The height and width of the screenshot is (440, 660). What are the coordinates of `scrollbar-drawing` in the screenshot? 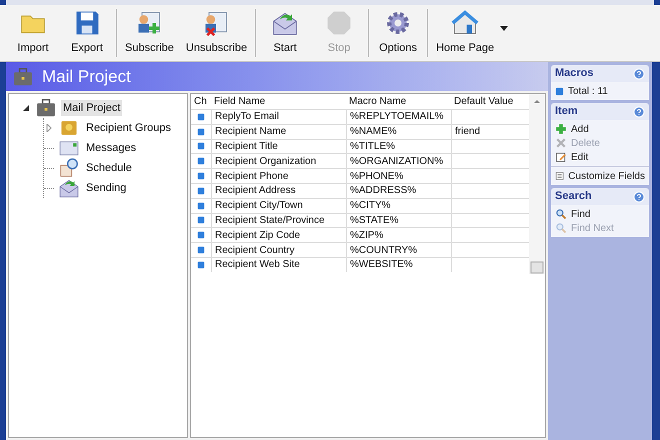 It's located at (537, 184).